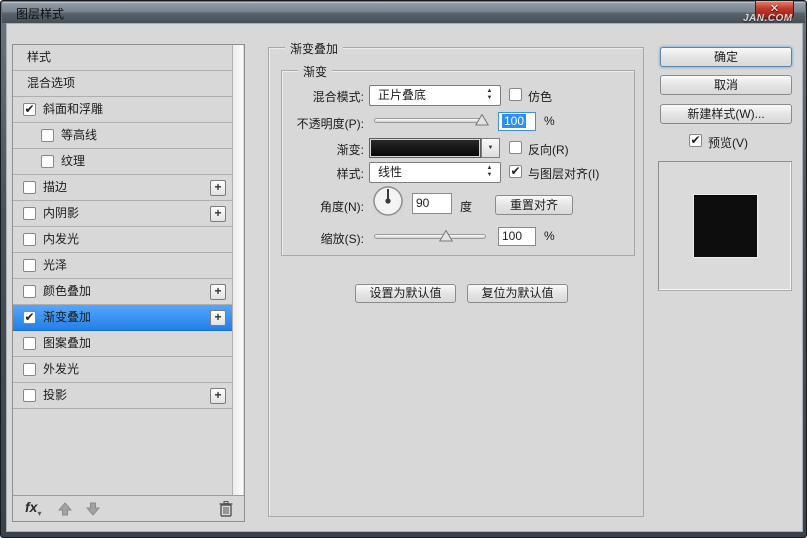  Describe the element at coordinates (39, 57) in the screenshot. I see `style-item-label: 样式` at that location.